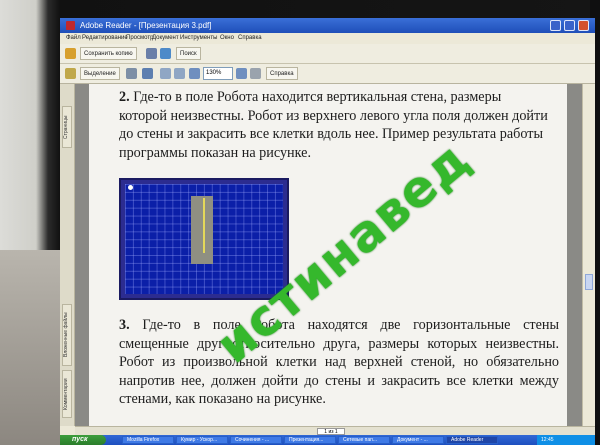 Image resolution: width=600 pixels, height=445 pixels. What do you see at coordinates (131, 73) in the screenshot?
I see `snapshot-icon` at bounding box center [131, 73].